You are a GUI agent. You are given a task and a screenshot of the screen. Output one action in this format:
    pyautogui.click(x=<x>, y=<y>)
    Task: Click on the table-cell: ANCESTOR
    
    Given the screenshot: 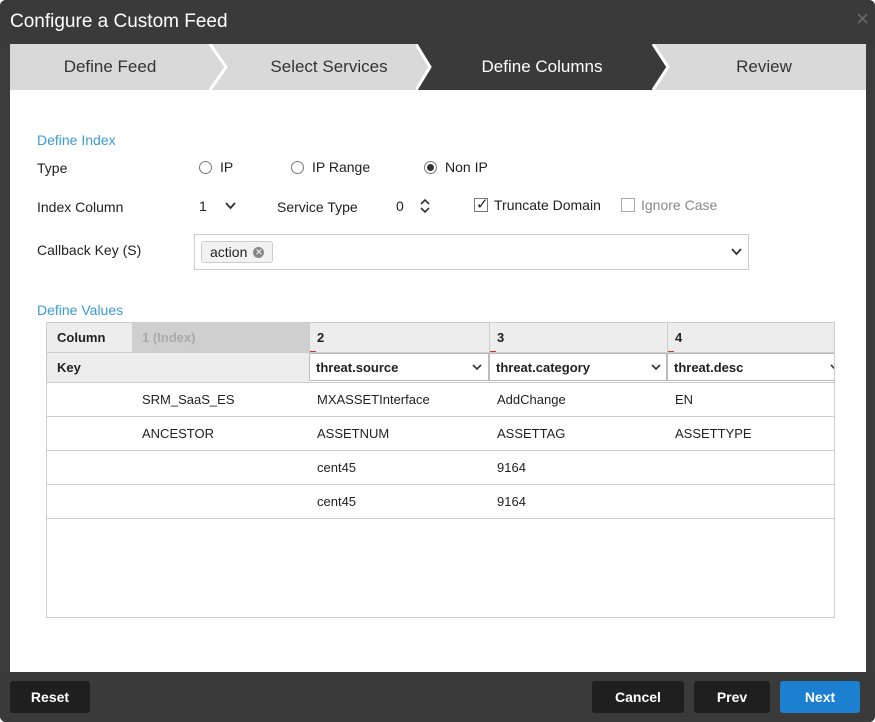 What is the action you would take?
    pyautogui.click(x=178, y=433)
    